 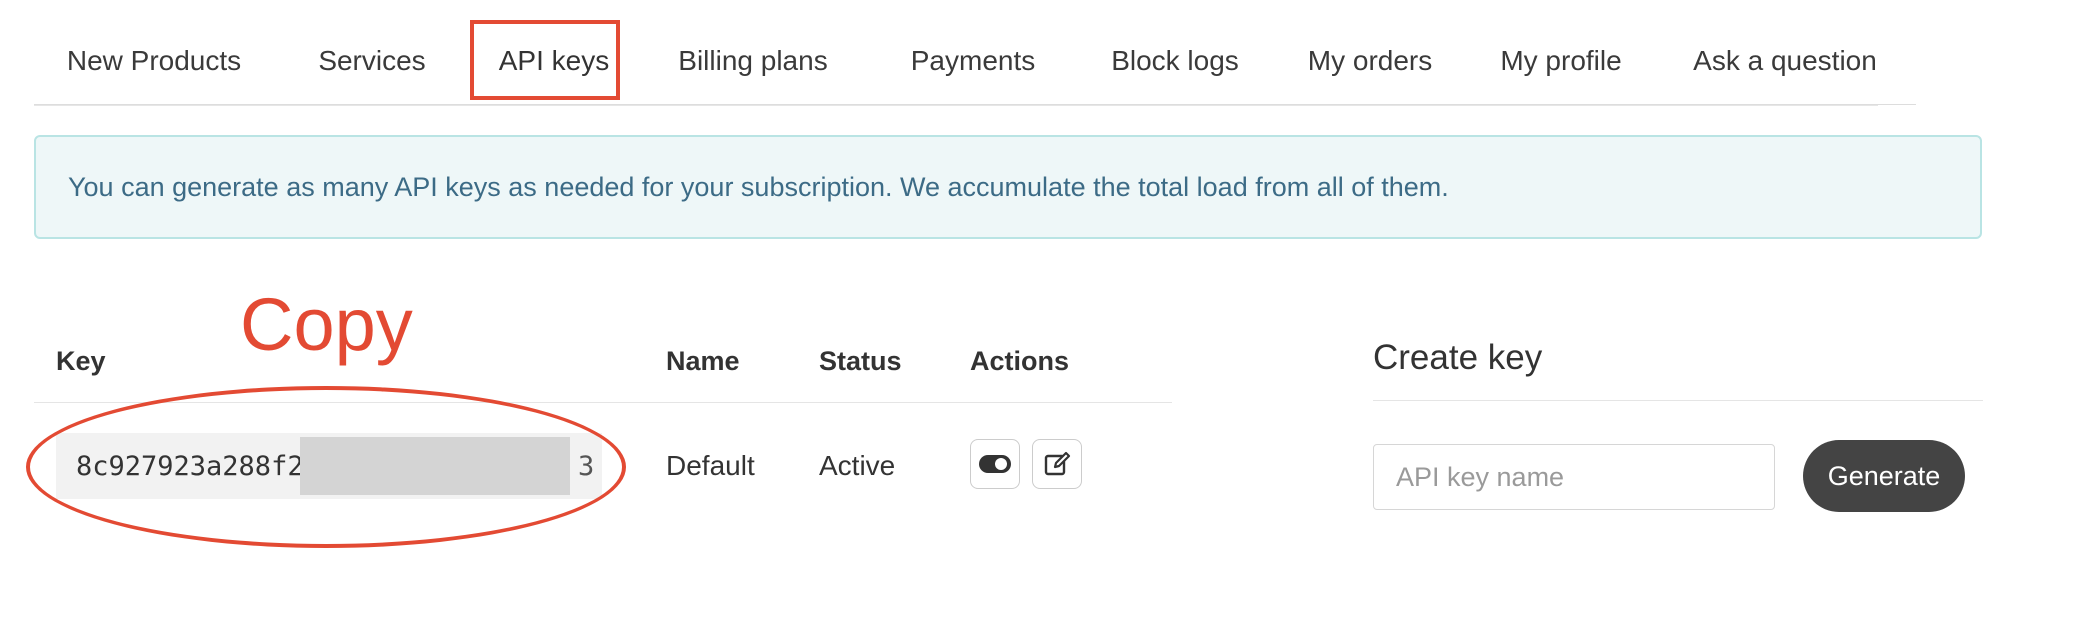 I want to click on tab-services: Services, so click(x=372, y=61).